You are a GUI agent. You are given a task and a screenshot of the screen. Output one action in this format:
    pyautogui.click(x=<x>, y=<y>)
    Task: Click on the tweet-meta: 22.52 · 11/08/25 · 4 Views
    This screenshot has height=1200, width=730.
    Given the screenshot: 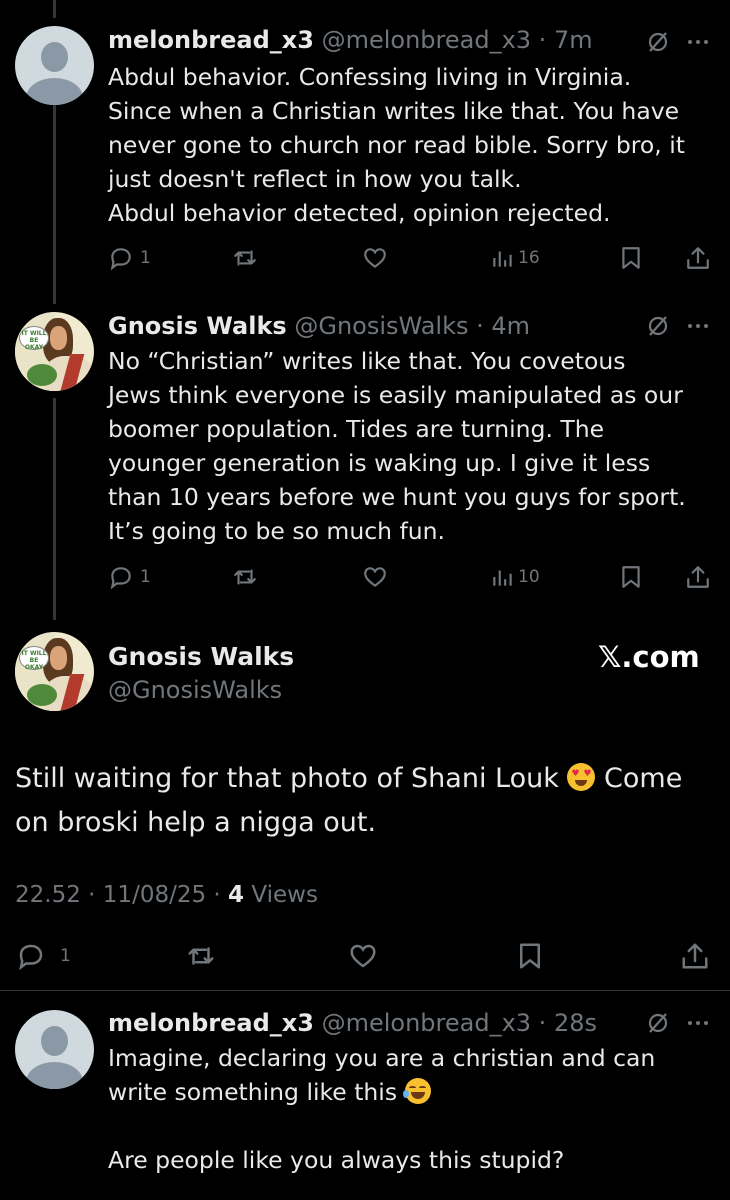 What is the action you would take?
    pyautogui.click(x=166, y=895)
    